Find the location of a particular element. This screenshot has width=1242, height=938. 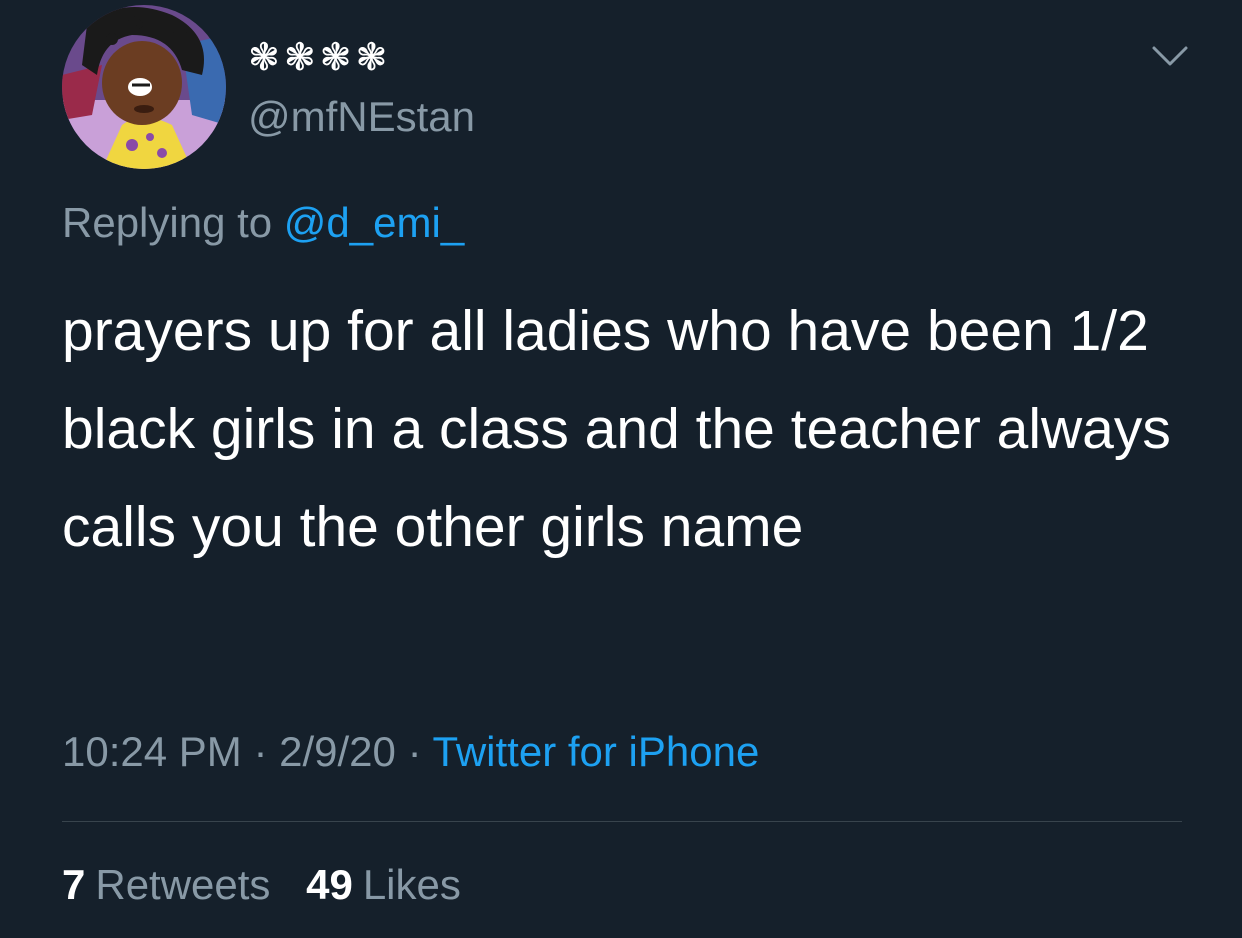

replying-to-label: Replying to is located at coordinates (167, 222).